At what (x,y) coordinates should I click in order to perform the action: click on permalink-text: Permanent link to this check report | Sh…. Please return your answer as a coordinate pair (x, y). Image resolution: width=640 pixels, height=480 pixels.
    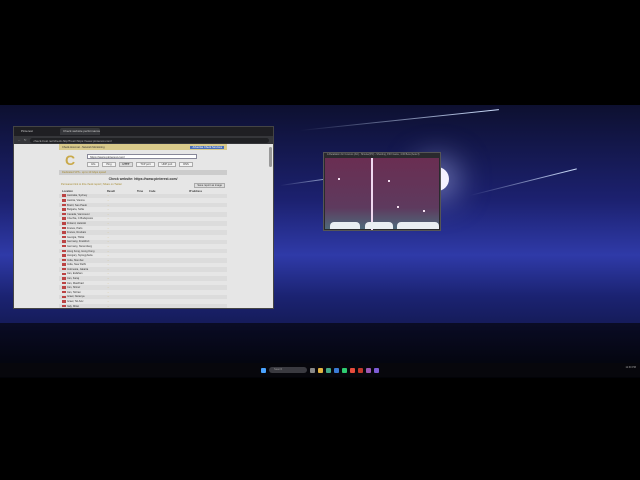
    Looking at the image, I should click on (91, 184).